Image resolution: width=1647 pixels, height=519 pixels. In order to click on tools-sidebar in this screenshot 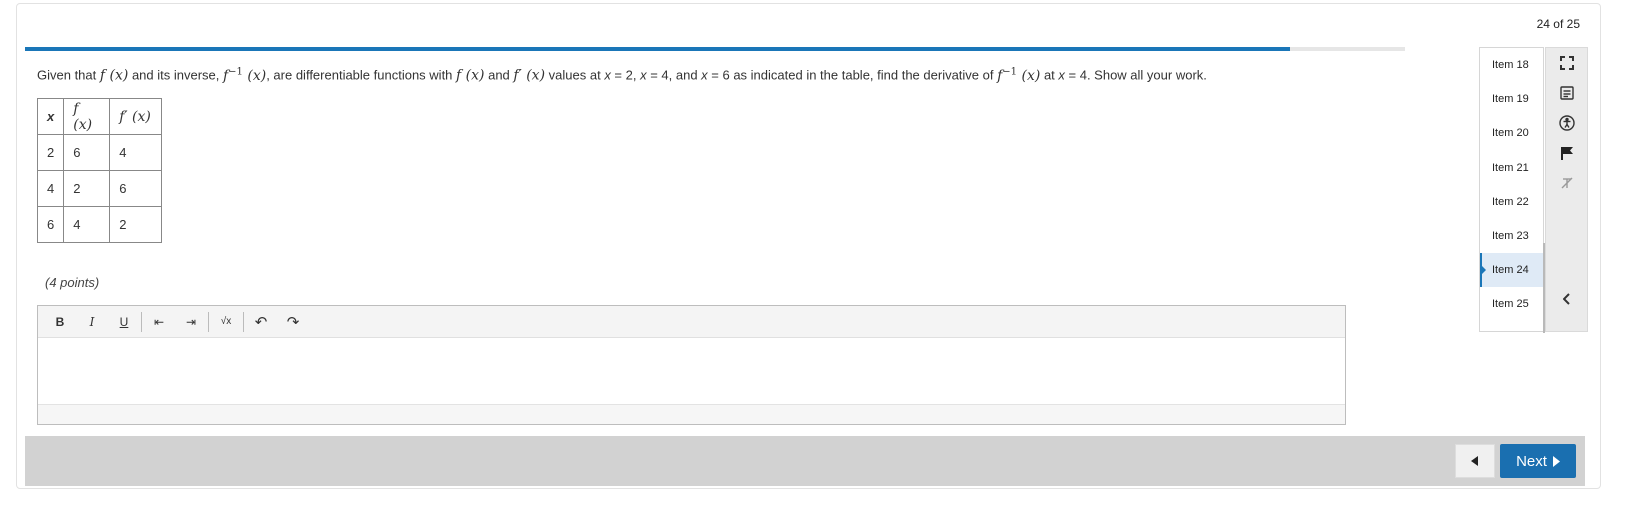, I will do `click(1566, 189)`.